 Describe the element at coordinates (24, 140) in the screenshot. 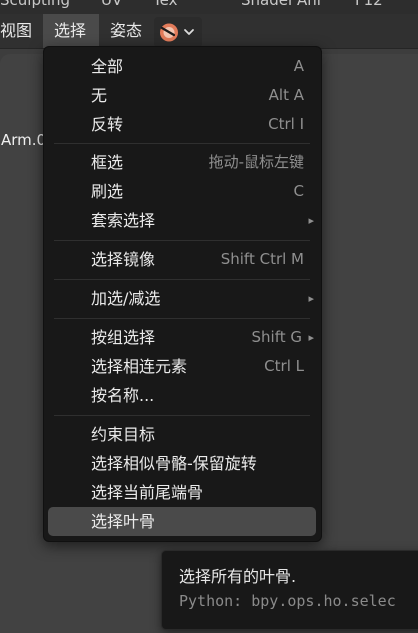

I see `object-label: Arm.0` at that location.